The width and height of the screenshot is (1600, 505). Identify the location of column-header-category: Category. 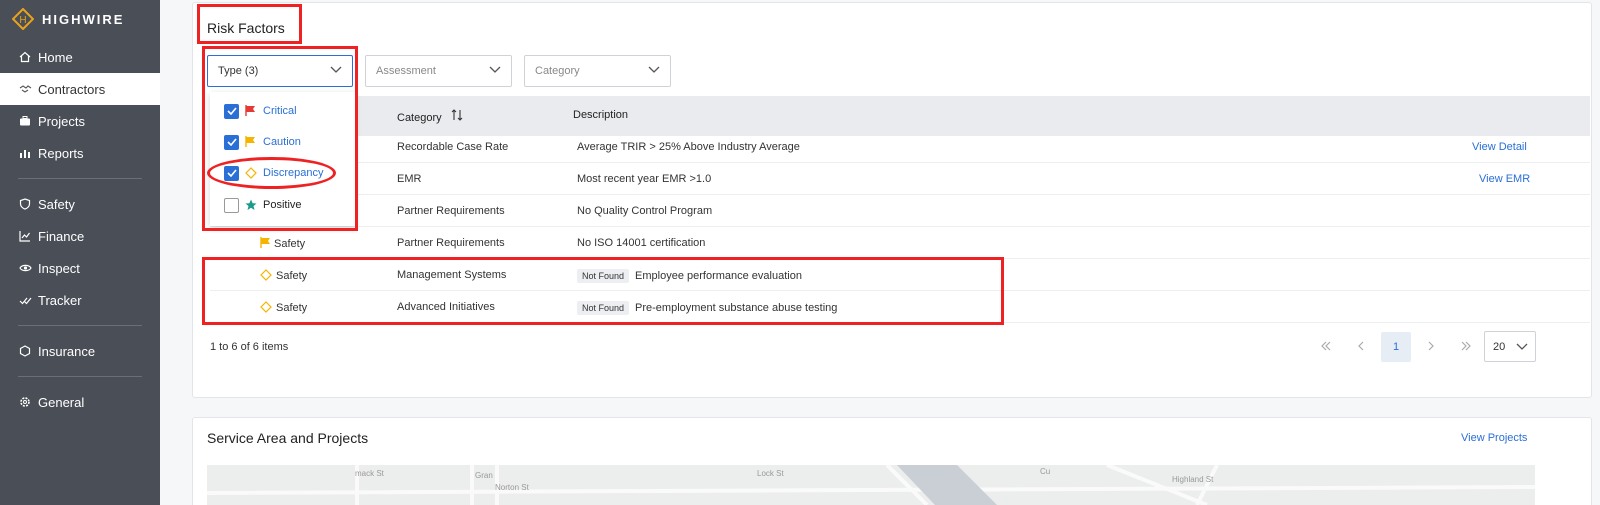
(430, 116).